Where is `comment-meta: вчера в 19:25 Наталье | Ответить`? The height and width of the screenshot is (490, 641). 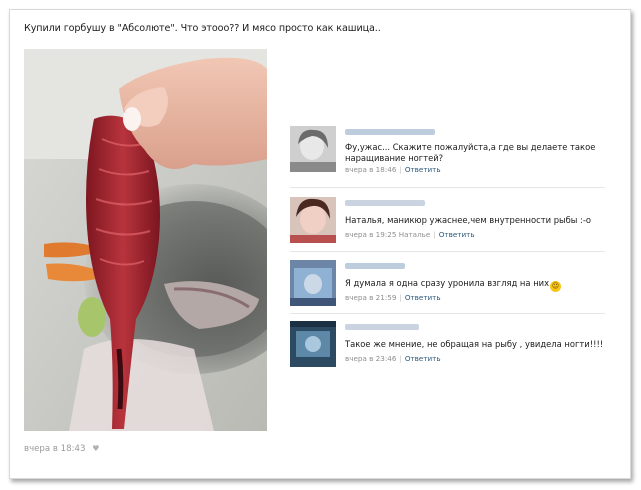 comment-meta: вчера в 19:25 Наталье | Ответить is located at coordinates (410, 234).